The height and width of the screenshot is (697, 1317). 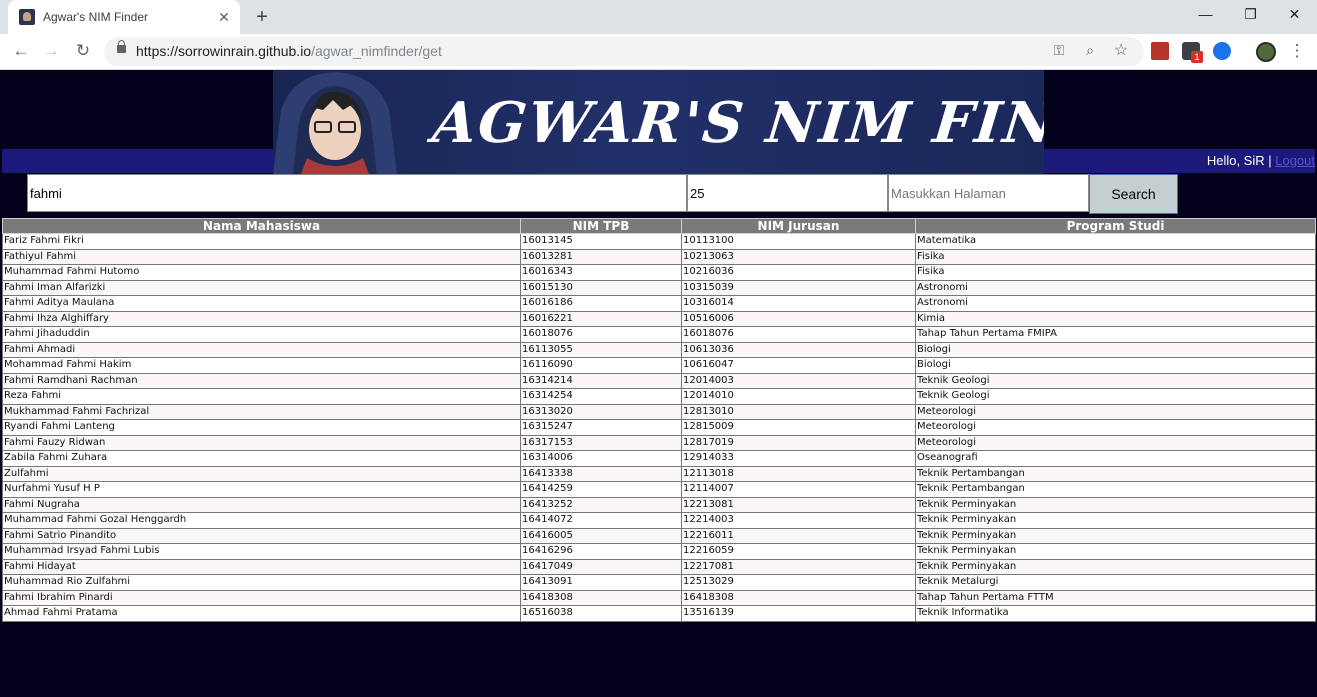 I want to click on cell-nim-jurusan: 12216059, so click(x=798, y=551).